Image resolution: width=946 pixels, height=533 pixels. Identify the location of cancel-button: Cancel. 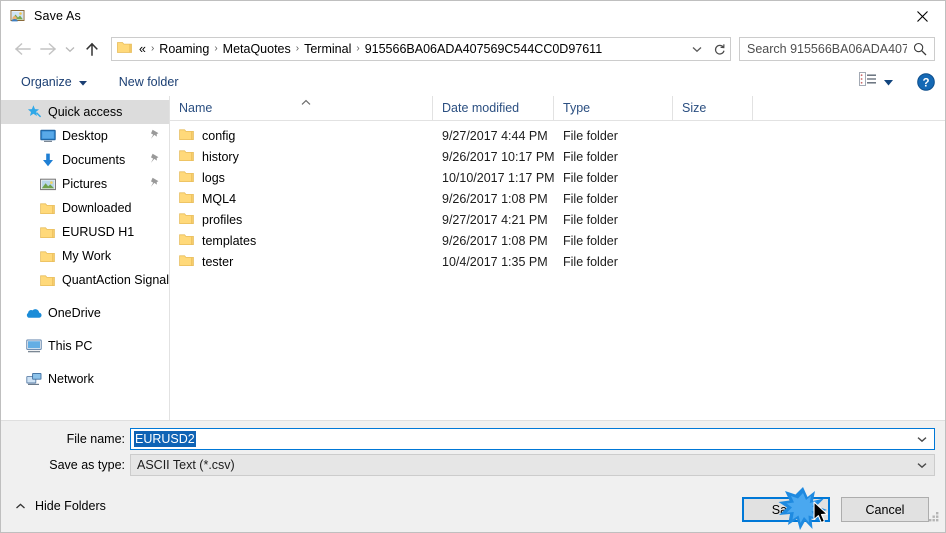
(885, 509).